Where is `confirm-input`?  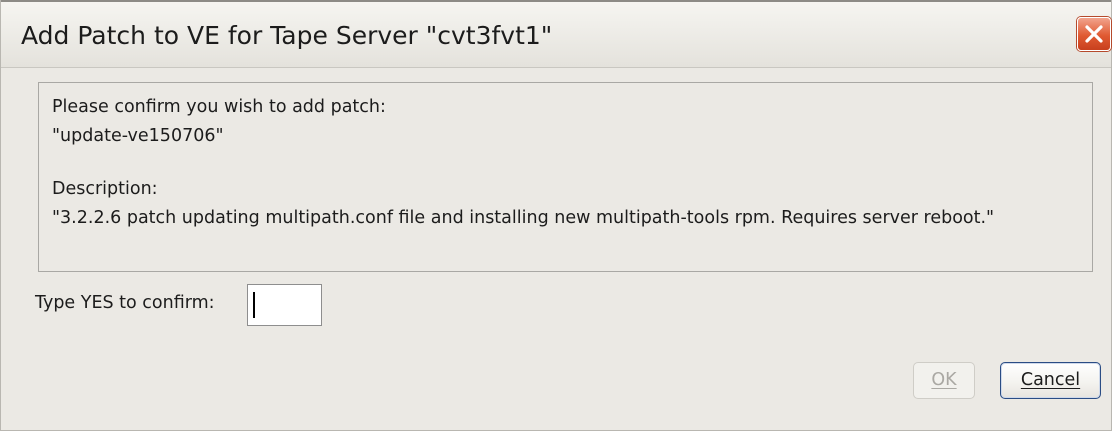
confirm-input is located at coordinates (284, 305).